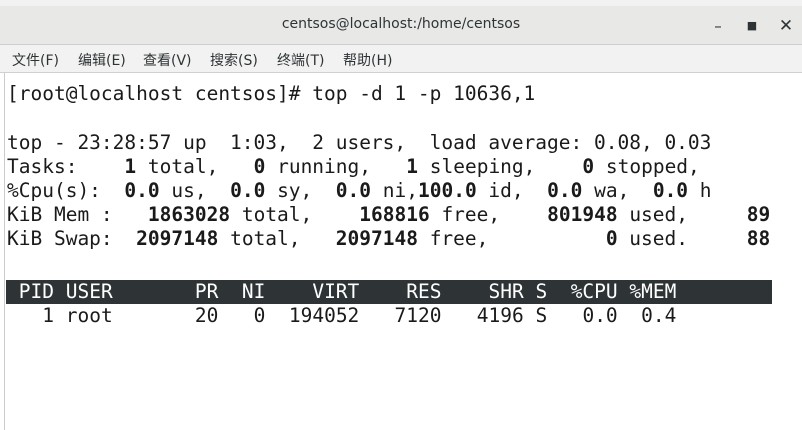 The width and height of the screenshot is (802, 430). What do you see at coordinates (259, 166) in the screenshot?
I see `tasks-running: 0` at bounding box center [259, 166].